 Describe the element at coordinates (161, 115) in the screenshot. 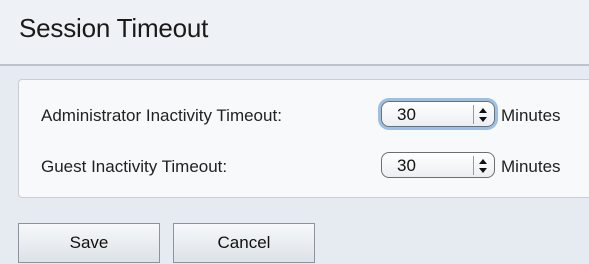

I see `admin-timeout-label: Administrator Inactivity Timeout:` at that location.